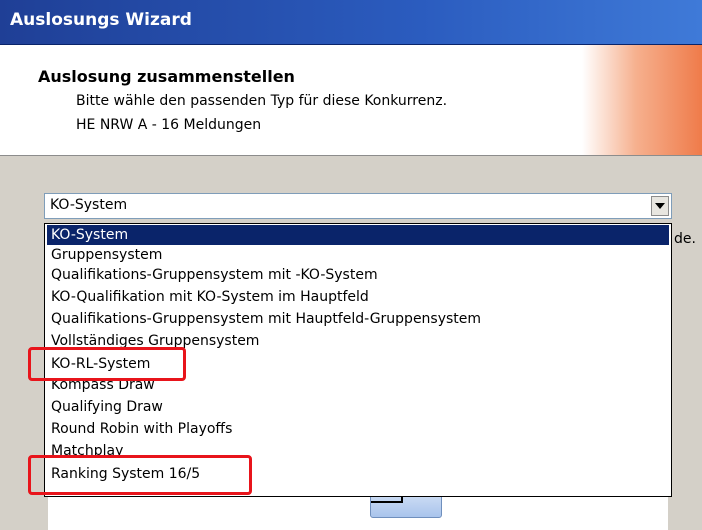 The image size is (702, 530). Describe the element at coordinates (358, 429) in the screenshot. I see `option-round-robin: Round Robin with Playoffs` at that location.